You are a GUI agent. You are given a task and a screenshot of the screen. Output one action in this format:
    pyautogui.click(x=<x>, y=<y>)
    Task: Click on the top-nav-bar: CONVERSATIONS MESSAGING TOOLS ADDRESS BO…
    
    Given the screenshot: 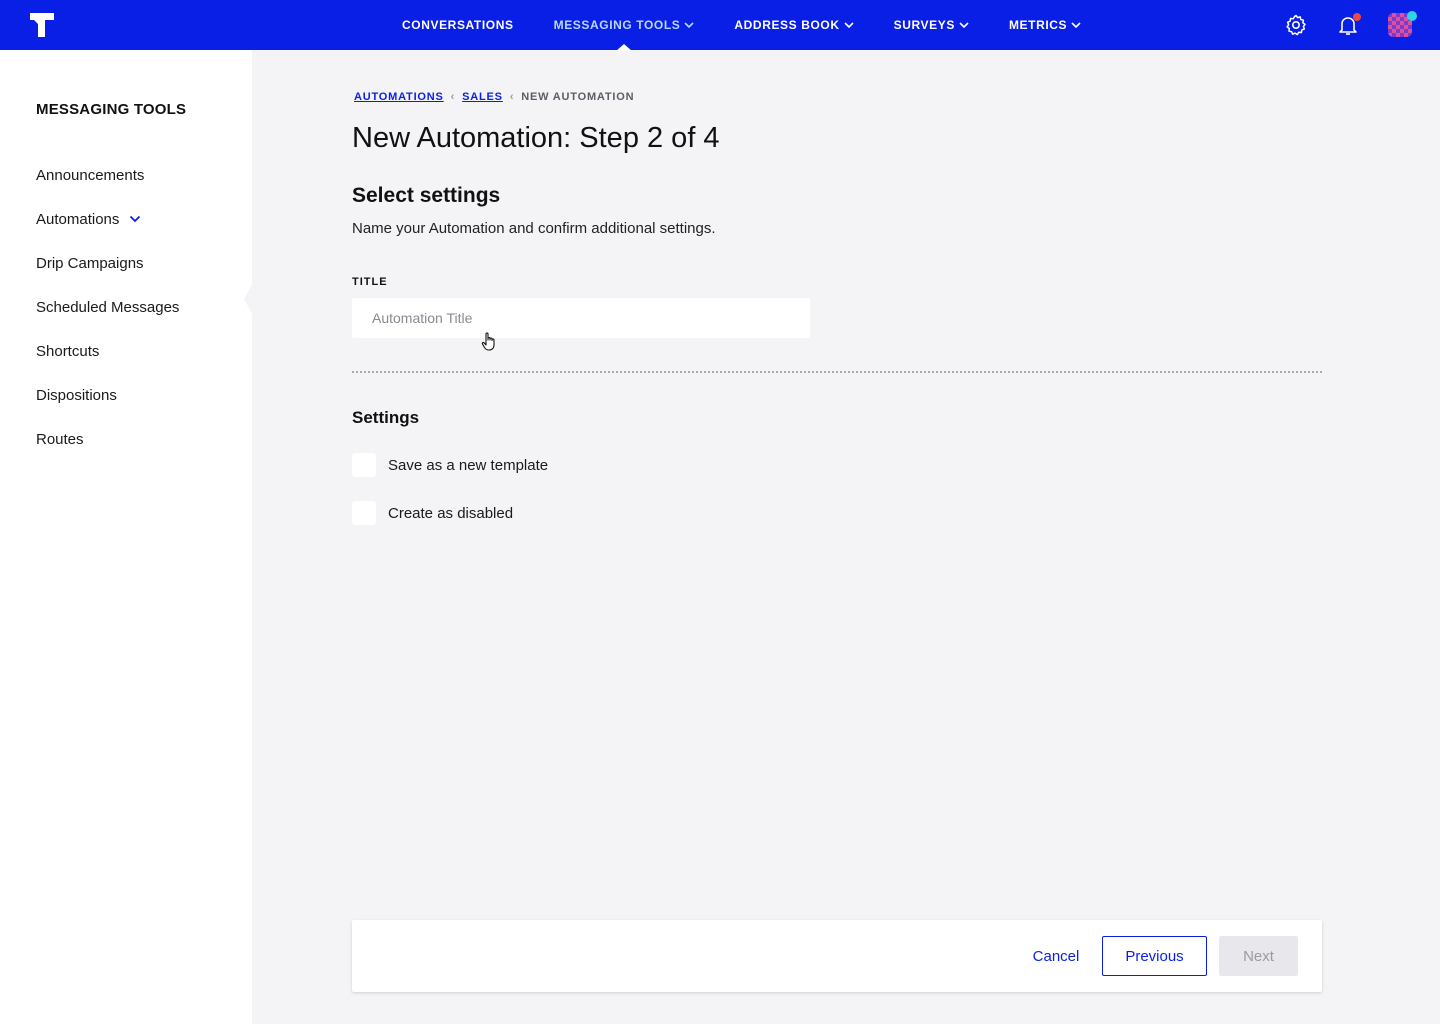 What is the action you would take?
    pyautogui.click(x=720, y=25)
    